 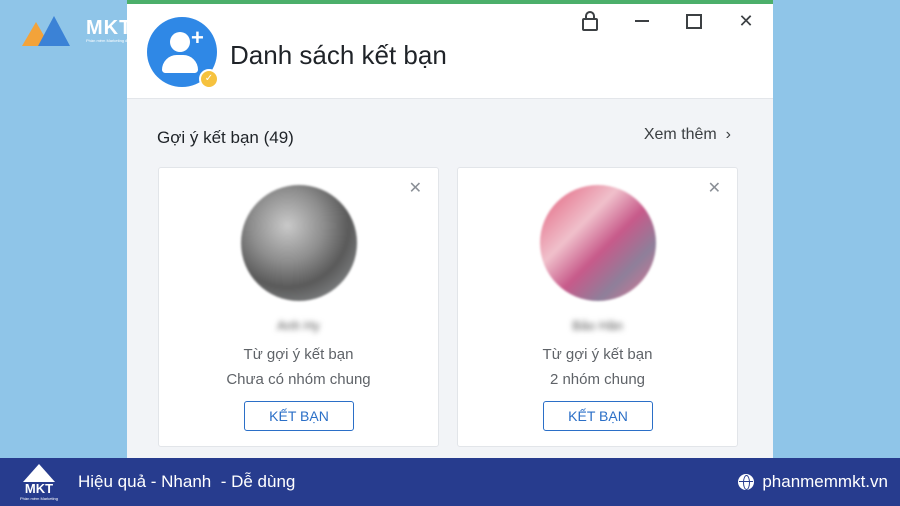 I want to click on brand-logo: MKT Phần mềm Marketing đa kênh, so click(x=80, y=31).